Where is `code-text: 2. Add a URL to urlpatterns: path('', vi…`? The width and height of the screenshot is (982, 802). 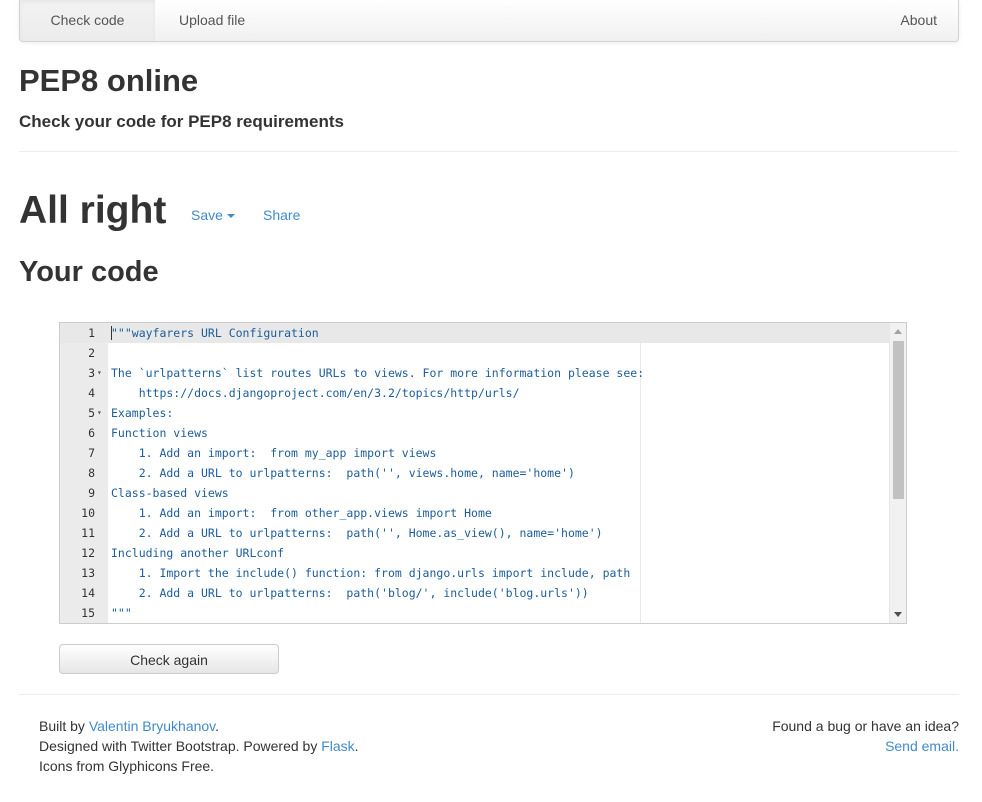 code-text: 2. Add a URL to urlpatterns: path('', vi… is located at coordinates (343, 473).